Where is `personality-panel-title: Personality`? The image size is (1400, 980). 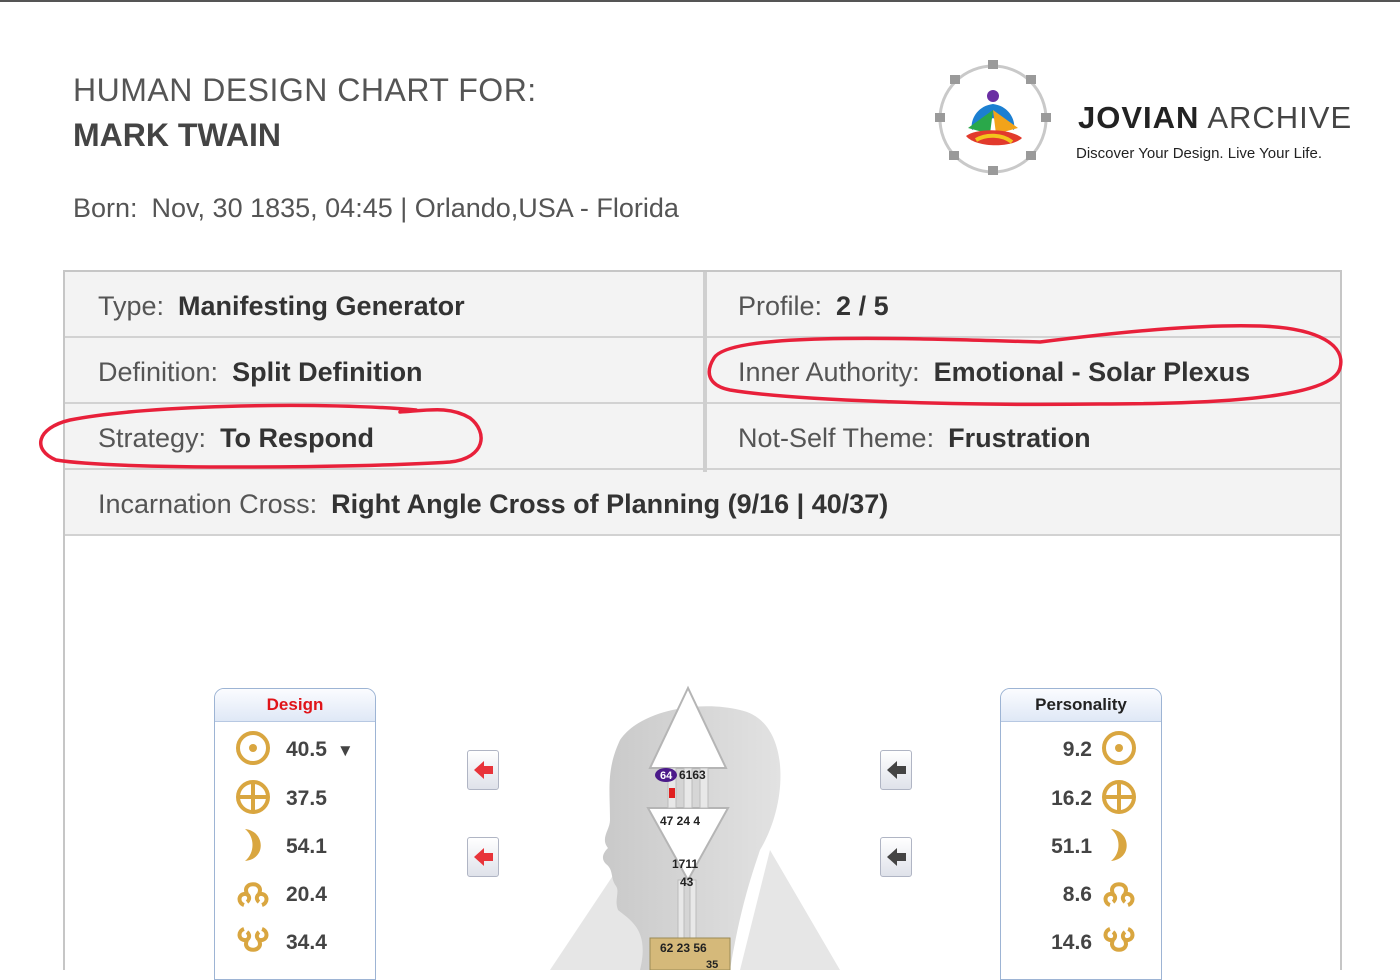
personality-panel-title: Personality is located at coordinates (1081, 705).